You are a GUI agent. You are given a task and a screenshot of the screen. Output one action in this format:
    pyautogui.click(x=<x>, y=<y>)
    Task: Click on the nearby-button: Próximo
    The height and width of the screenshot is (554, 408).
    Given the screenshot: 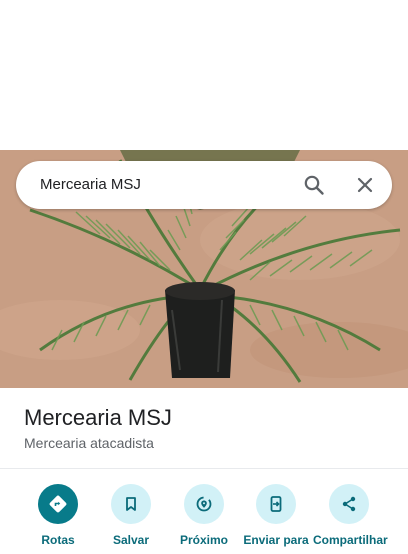 What is the action you would take?
    pyautogui.click(x=204, y=519)
    